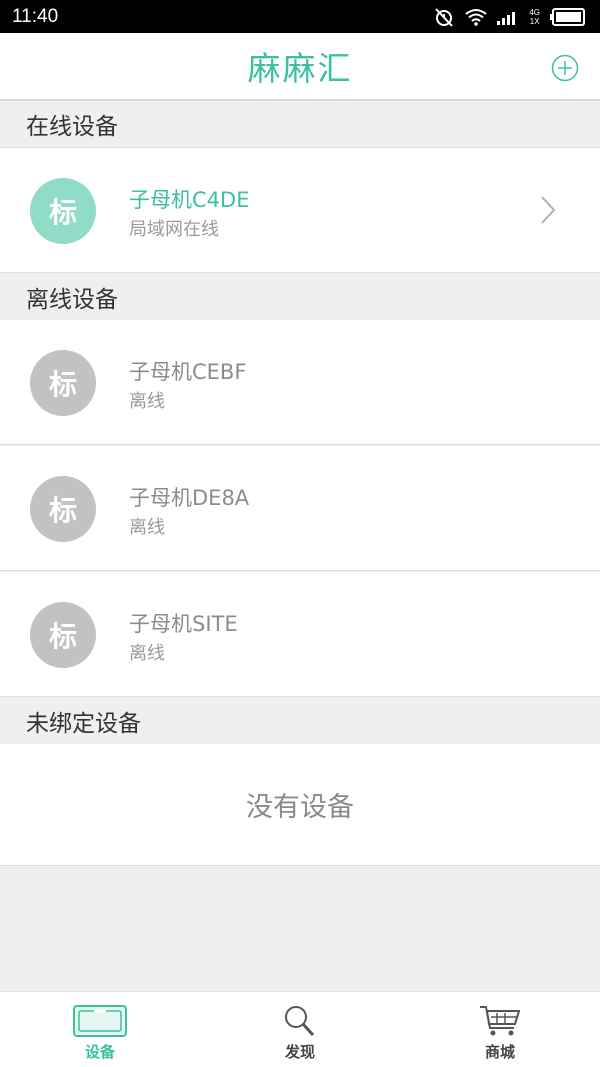  I want to click on status-bar: 11:40 4G 1X, so click(300, 16).